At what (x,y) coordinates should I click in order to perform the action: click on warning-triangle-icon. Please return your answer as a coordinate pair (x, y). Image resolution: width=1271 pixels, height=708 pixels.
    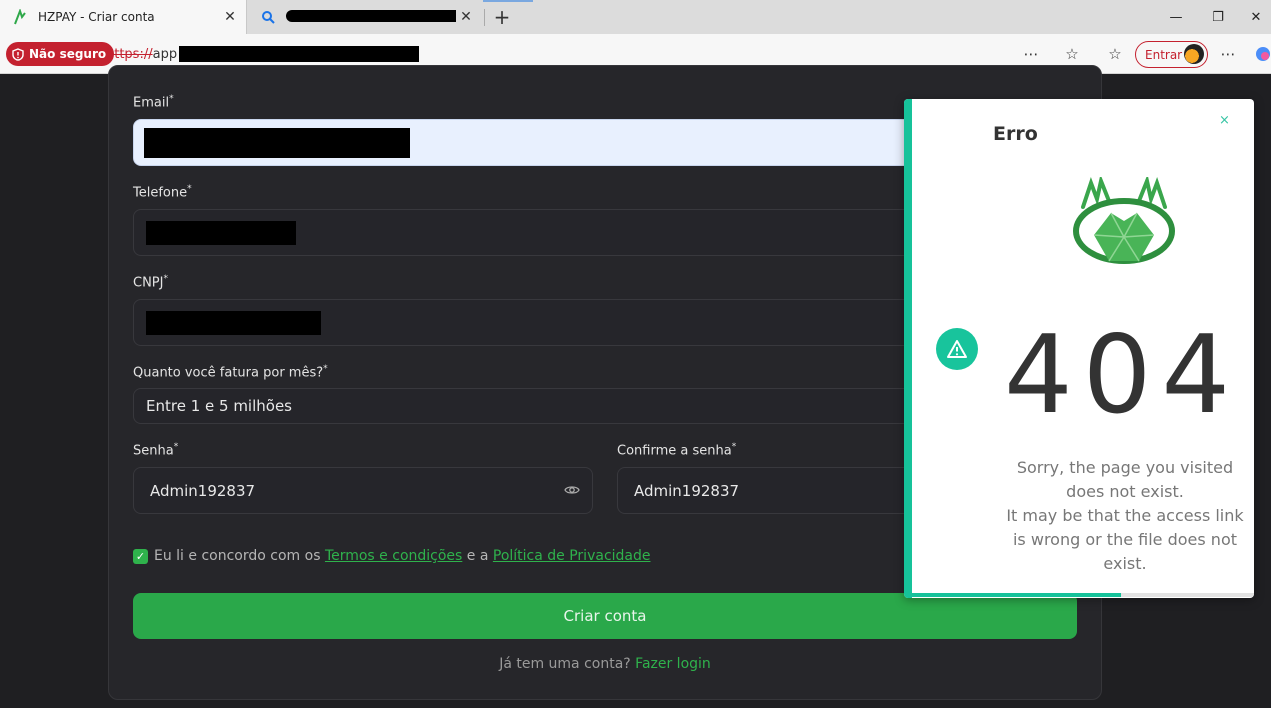
    Looking at the image, I should click on (957, 349).